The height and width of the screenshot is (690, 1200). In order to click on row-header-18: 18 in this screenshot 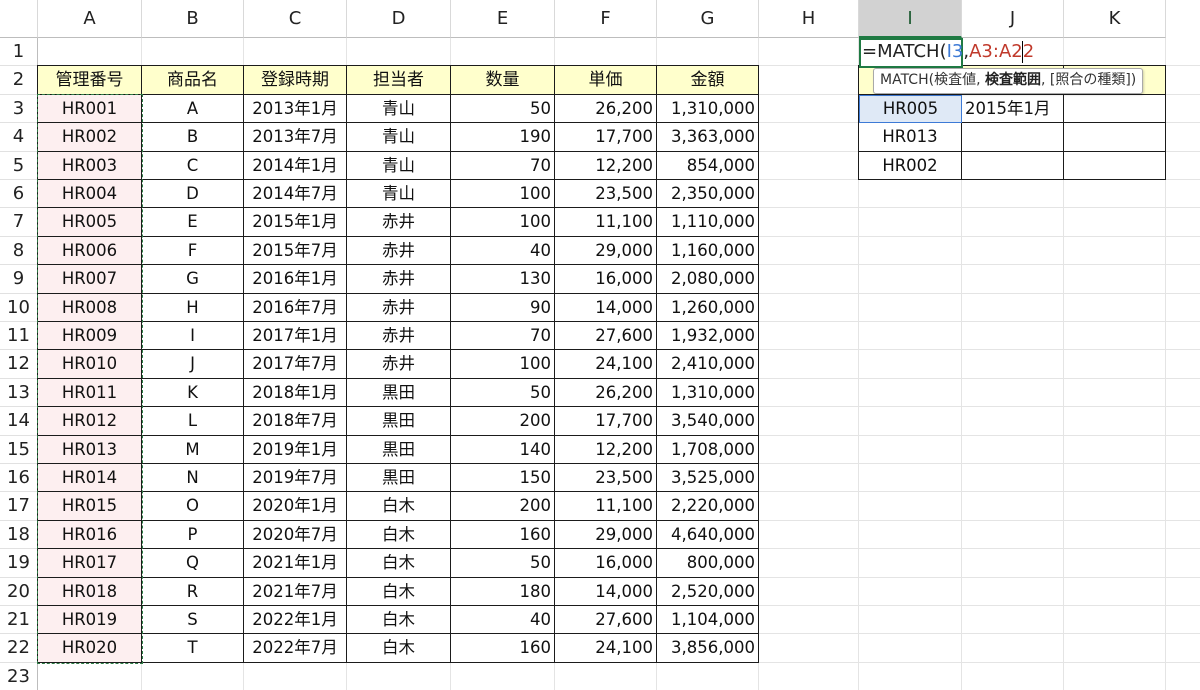, I will do `click(19, 535)`.